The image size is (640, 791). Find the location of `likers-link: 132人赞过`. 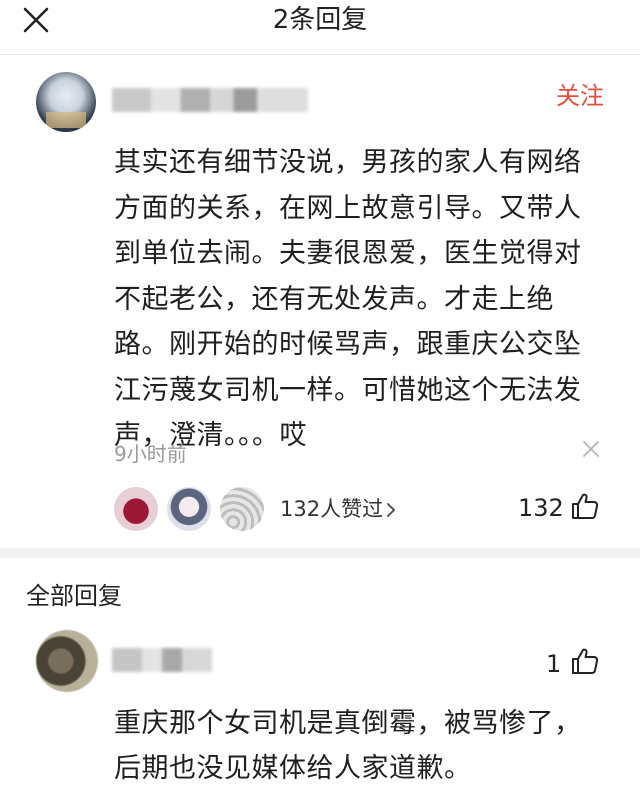

likers-link: 132人赞过 is located at coordinates (331, 509).